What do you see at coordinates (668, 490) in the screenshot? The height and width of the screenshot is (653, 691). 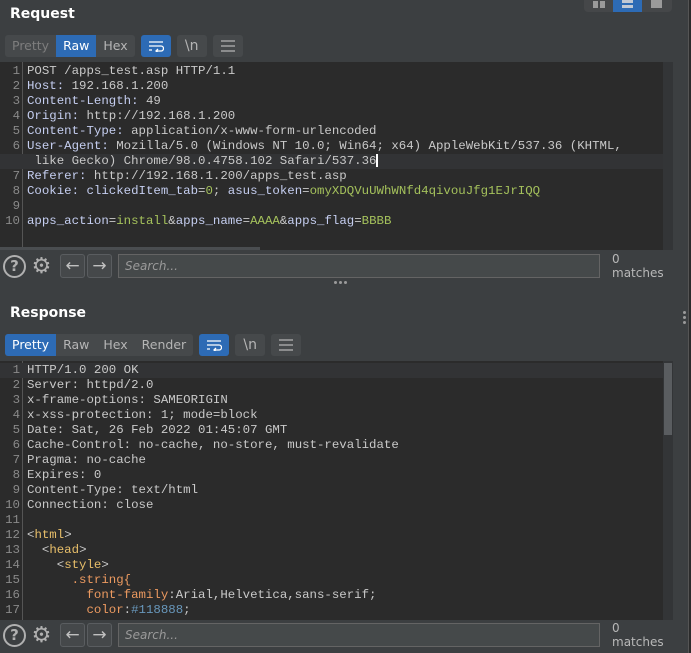 I see `response-vertical-scrollbar` at bounding box center [668, 490].